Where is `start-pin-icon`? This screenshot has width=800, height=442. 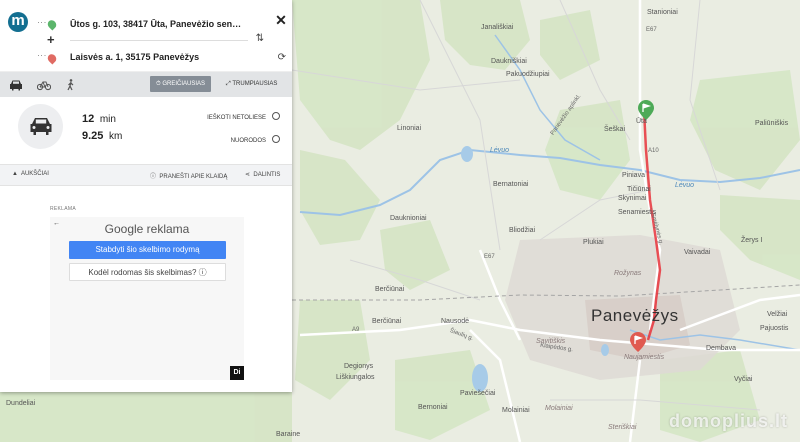 start-pin-icon is located at coordinates (646, 110).